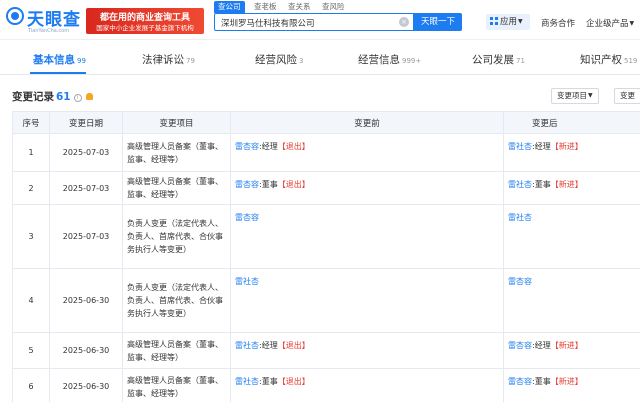  I want to click on row-number: 4, so click(31, 300).